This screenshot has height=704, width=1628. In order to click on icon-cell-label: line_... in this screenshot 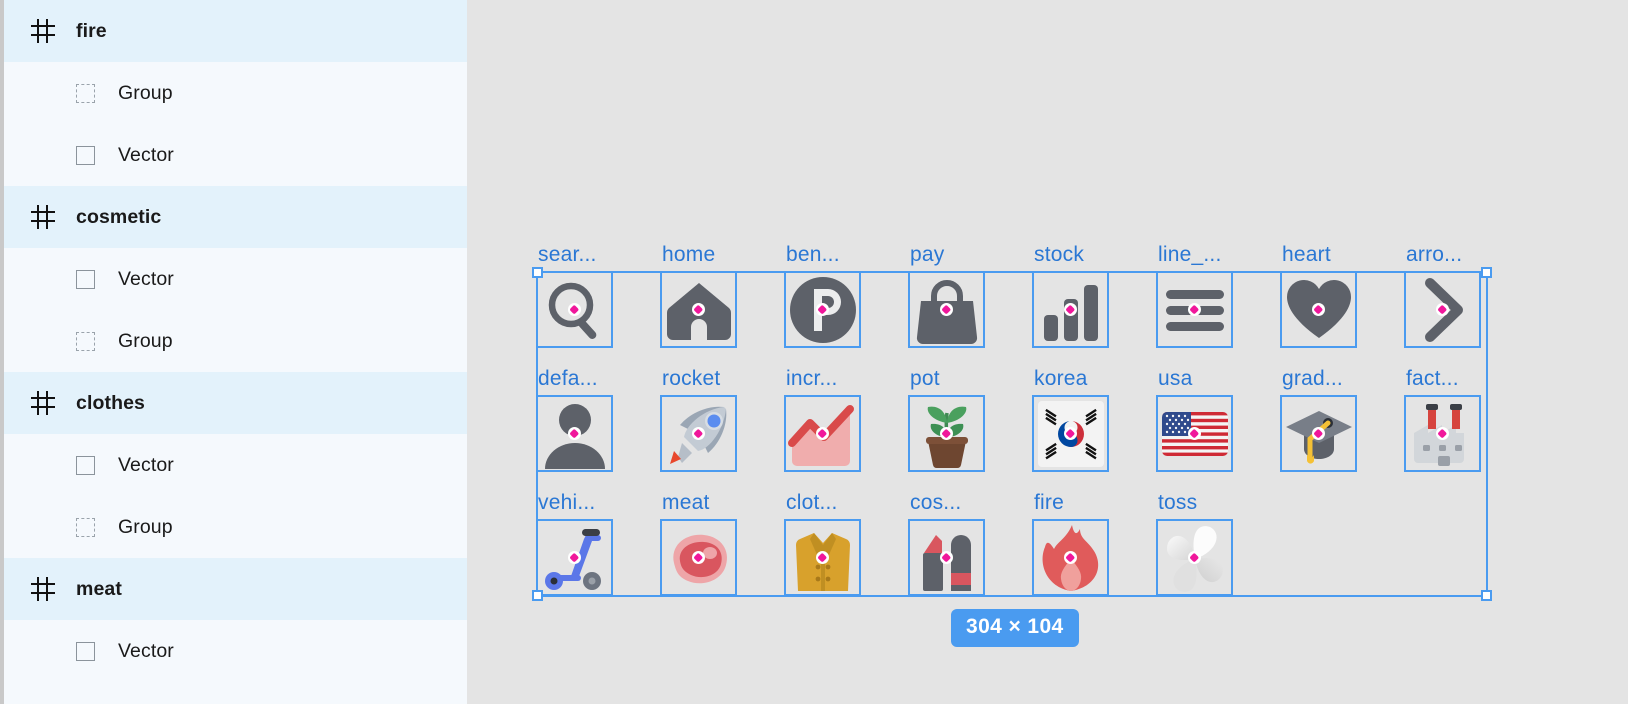, I will do `click(1190, 254)`.